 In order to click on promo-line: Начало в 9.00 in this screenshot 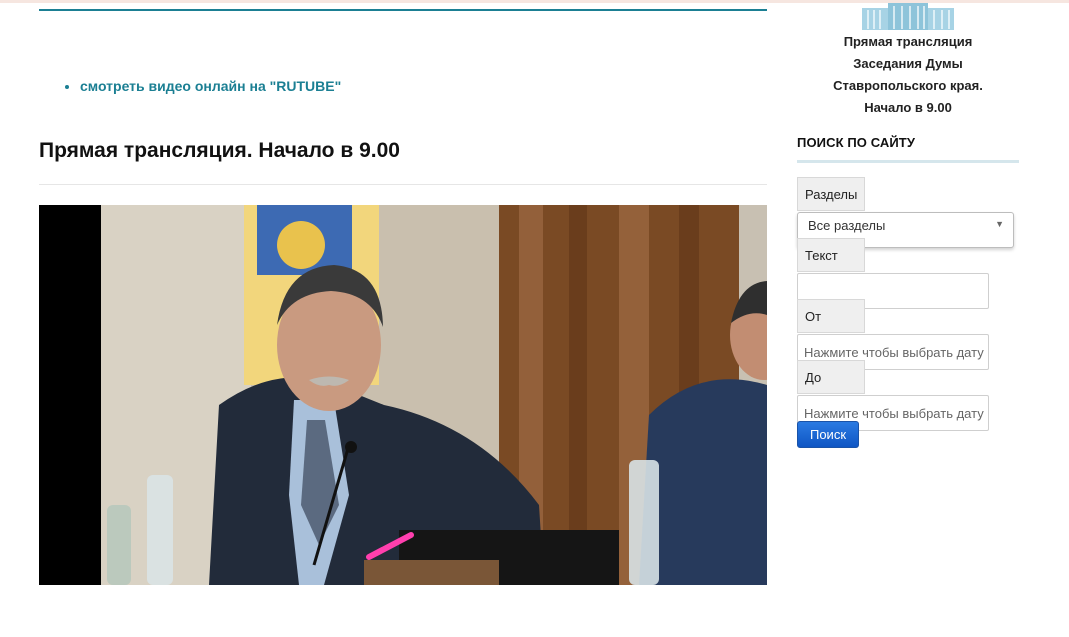, I will do `click(908, 107)`.